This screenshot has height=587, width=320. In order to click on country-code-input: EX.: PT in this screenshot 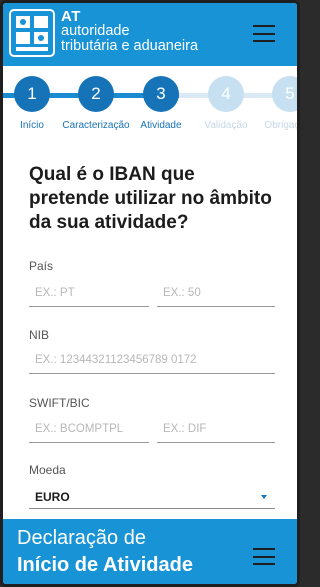, I will do `click(89, 293)`.